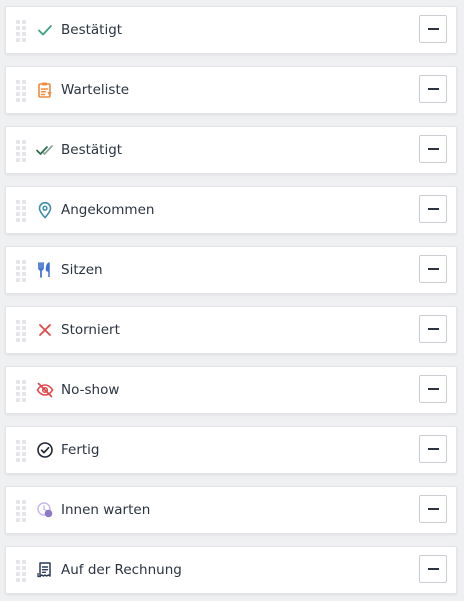  Describe the element at coordinates (45, 30) in the screenshot. I see `checkmark-icon` at that location.